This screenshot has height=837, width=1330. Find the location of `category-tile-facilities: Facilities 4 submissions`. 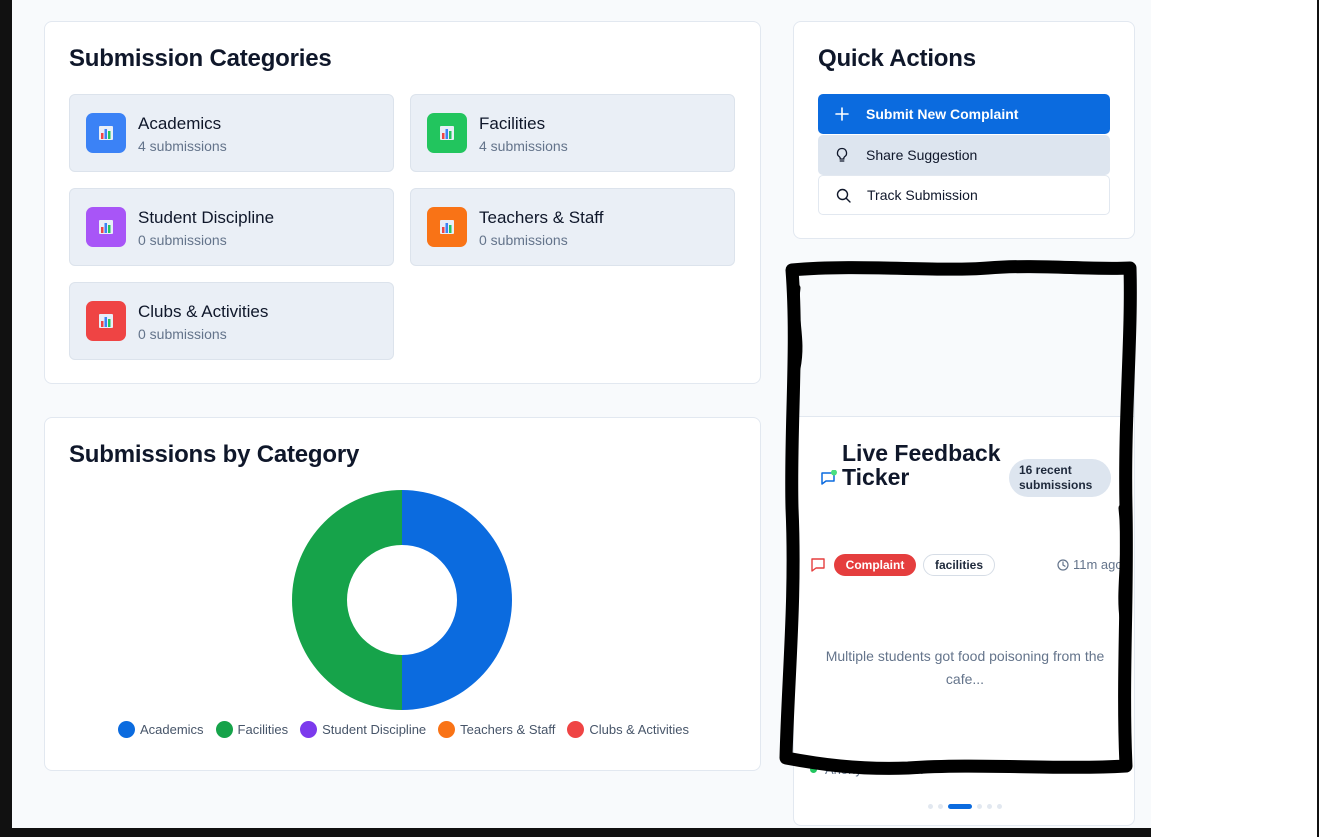

category-tile-facilities: Facilities 4 submissions is located at coordinates (572, 133).